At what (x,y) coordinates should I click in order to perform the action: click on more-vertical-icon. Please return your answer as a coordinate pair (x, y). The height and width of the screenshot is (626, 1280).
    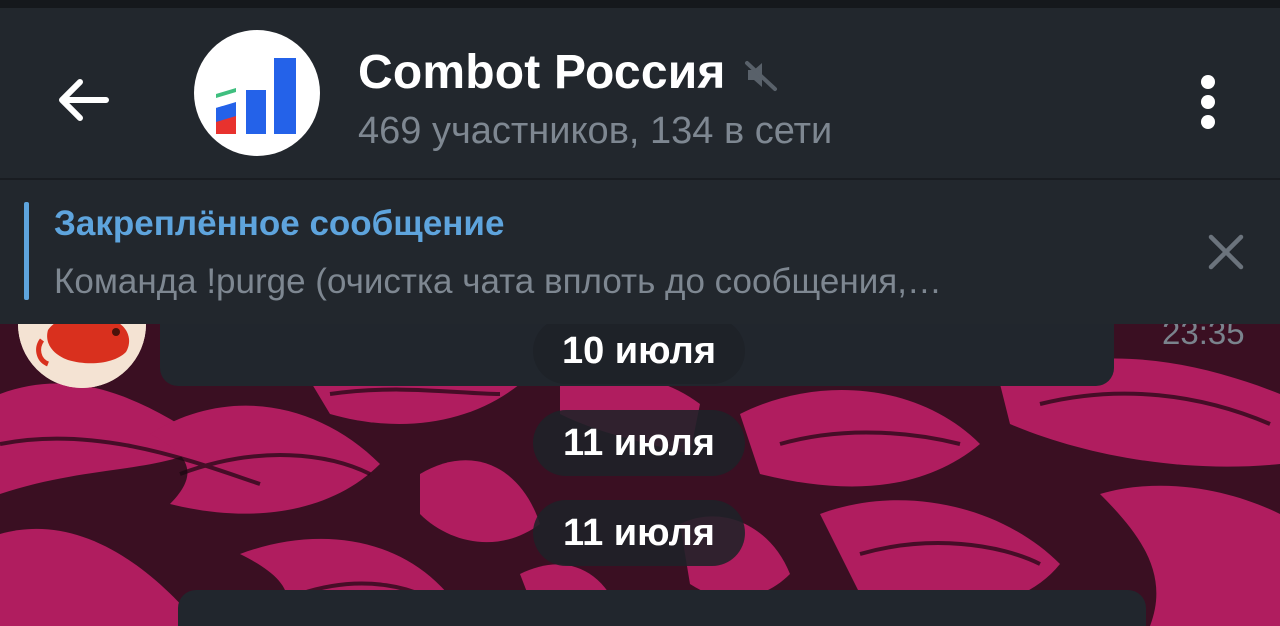
    Looking at the image, I should click on (1208, 102).